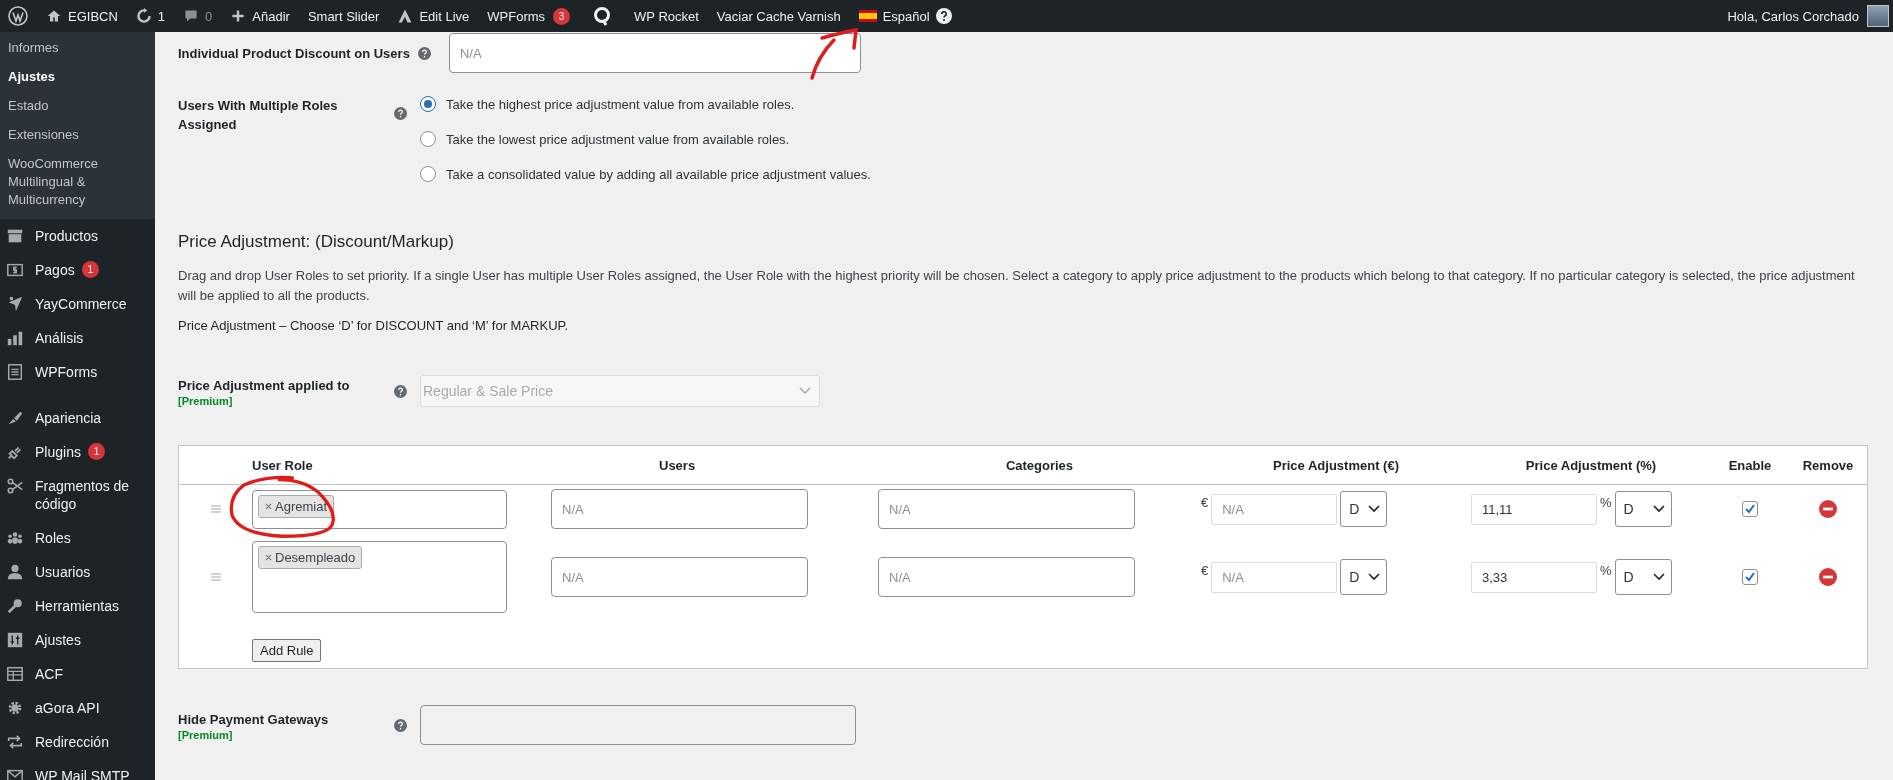 This screenshot has height=780, width=1893. Describe the element at coordinates (1205, 570) in the screenshot. I see `currency-symbol: €` at that location.